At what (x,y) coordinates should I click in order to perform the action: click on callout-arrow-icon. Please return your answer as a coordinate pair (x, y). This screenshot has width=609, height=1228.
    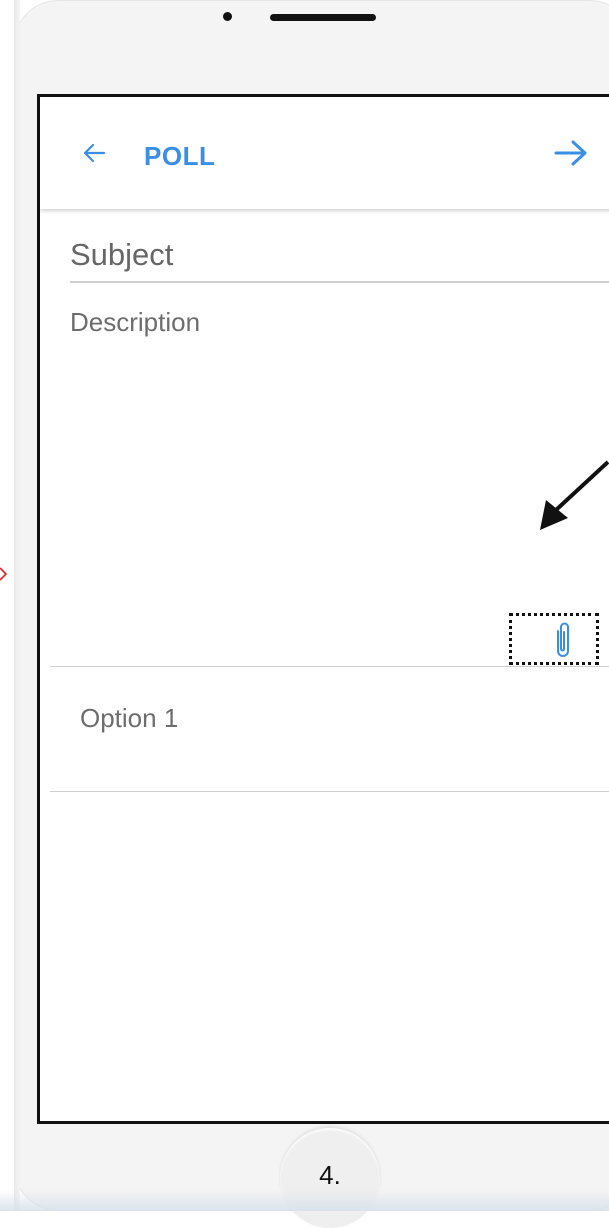
    Looking at the image, I should click on (574, 495).